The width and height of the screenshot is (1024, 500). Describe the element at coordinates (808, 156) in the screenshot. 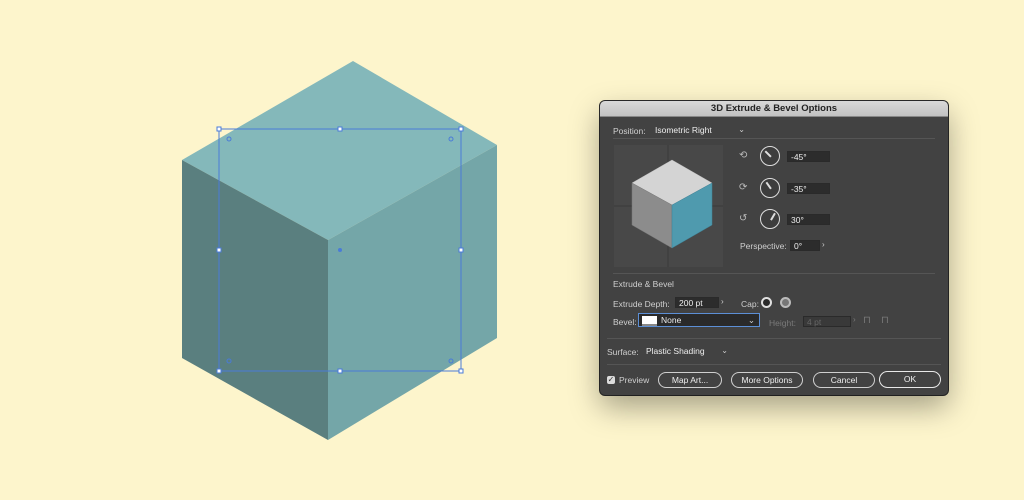

I see `rotate-x-input: -45°` at that location.